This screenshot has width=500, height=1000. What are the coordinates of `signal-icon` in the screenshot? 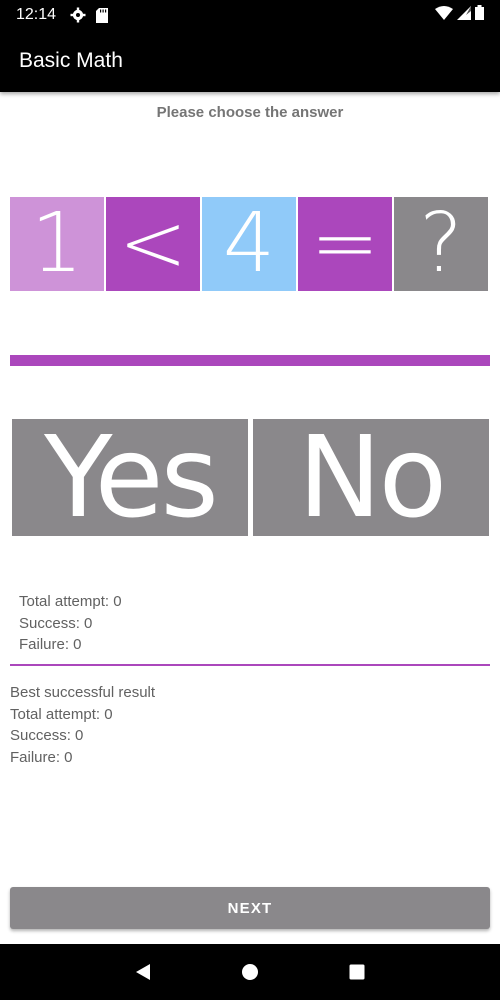 It's located at (464, 15).